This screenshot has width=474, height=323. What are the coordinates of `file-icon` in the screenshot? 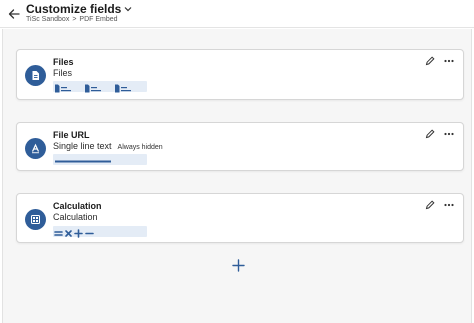 It's located at (35, 75).